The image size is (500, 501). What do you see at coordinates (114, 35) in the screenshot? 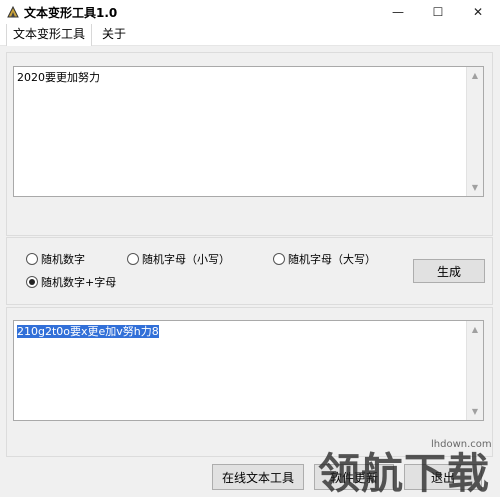
I see `menu-about: 关于` at bounding box center [114, 35].